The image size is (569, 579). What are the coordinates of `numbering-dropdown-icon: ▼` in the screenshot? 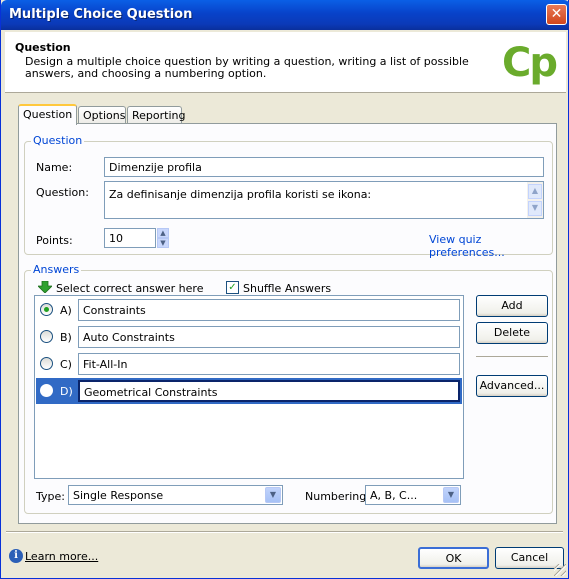 It's located at (451, 495).